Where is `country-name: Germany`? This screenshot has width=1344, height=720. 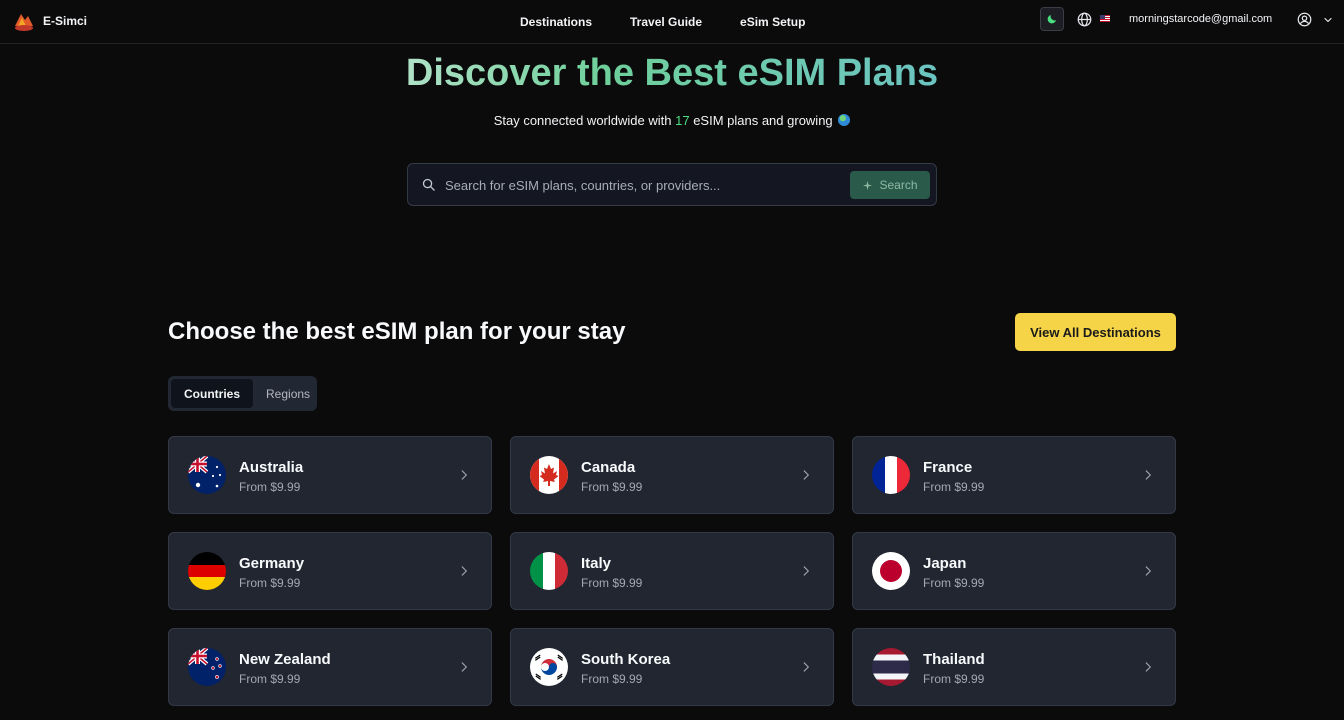 country-name: Germany is located at coordinates (272, 563).